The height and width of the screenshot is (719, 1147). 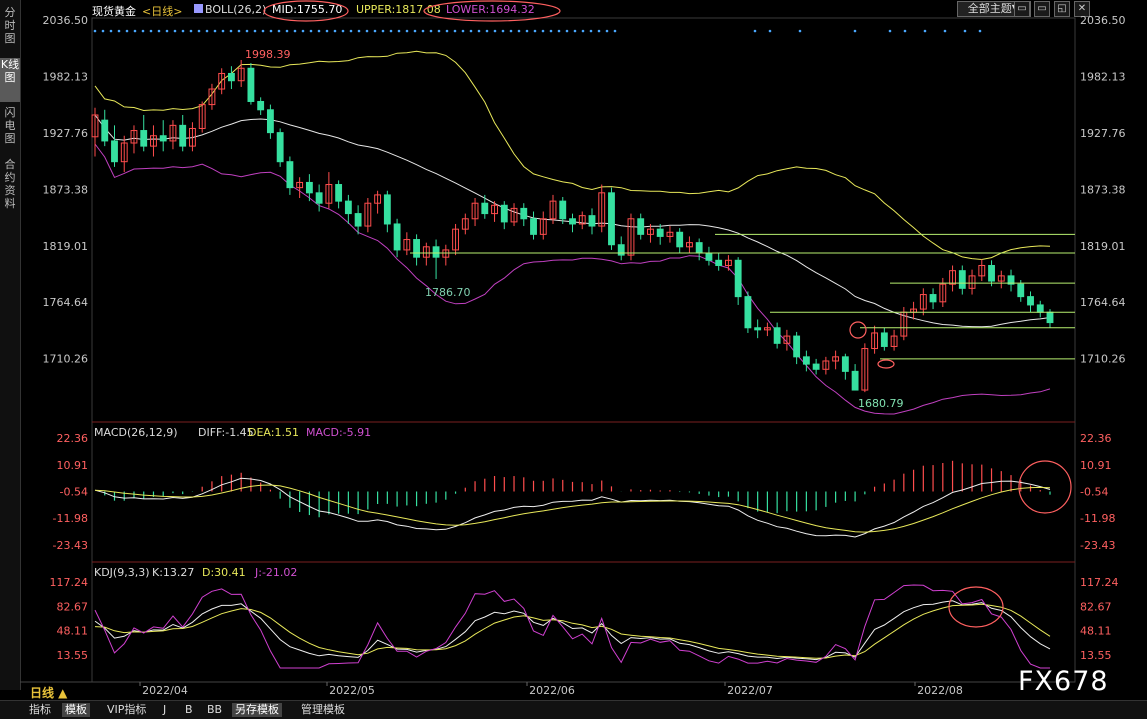 I want to click on tab-j: J, so click(x=164, y=710).